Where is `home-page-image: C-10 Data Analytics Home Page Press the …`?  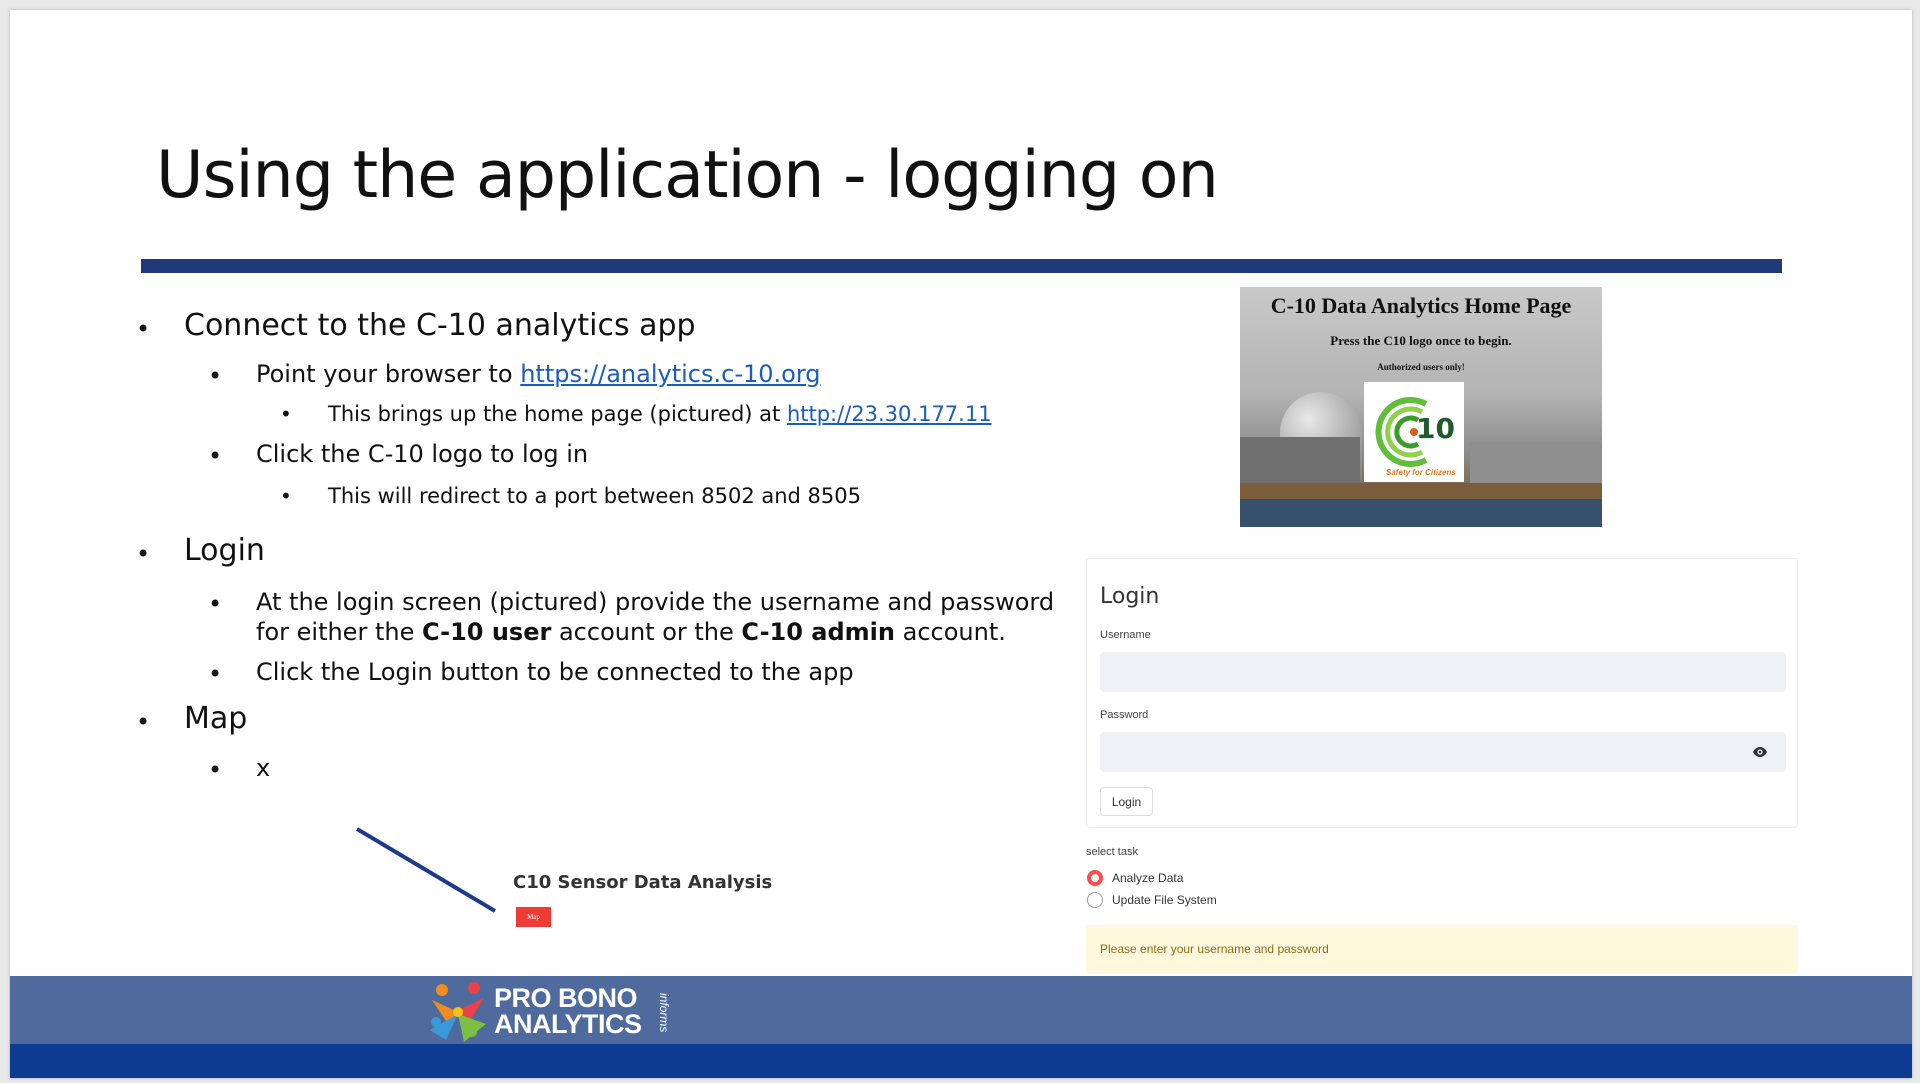
home-page-image: C-10 Data Analytics Home Page Press the … is located at coordinates (1421, 407).